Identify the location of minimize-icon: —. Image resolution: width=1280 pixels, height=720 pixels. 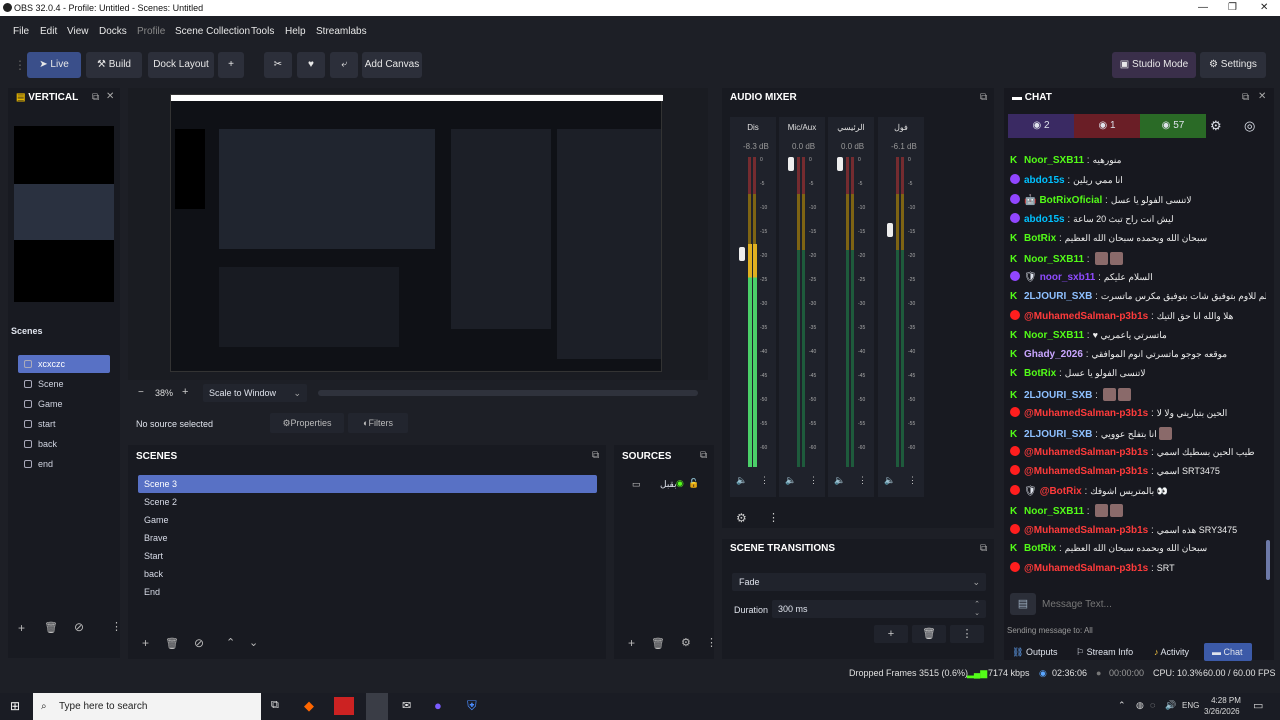
(1203, 7).